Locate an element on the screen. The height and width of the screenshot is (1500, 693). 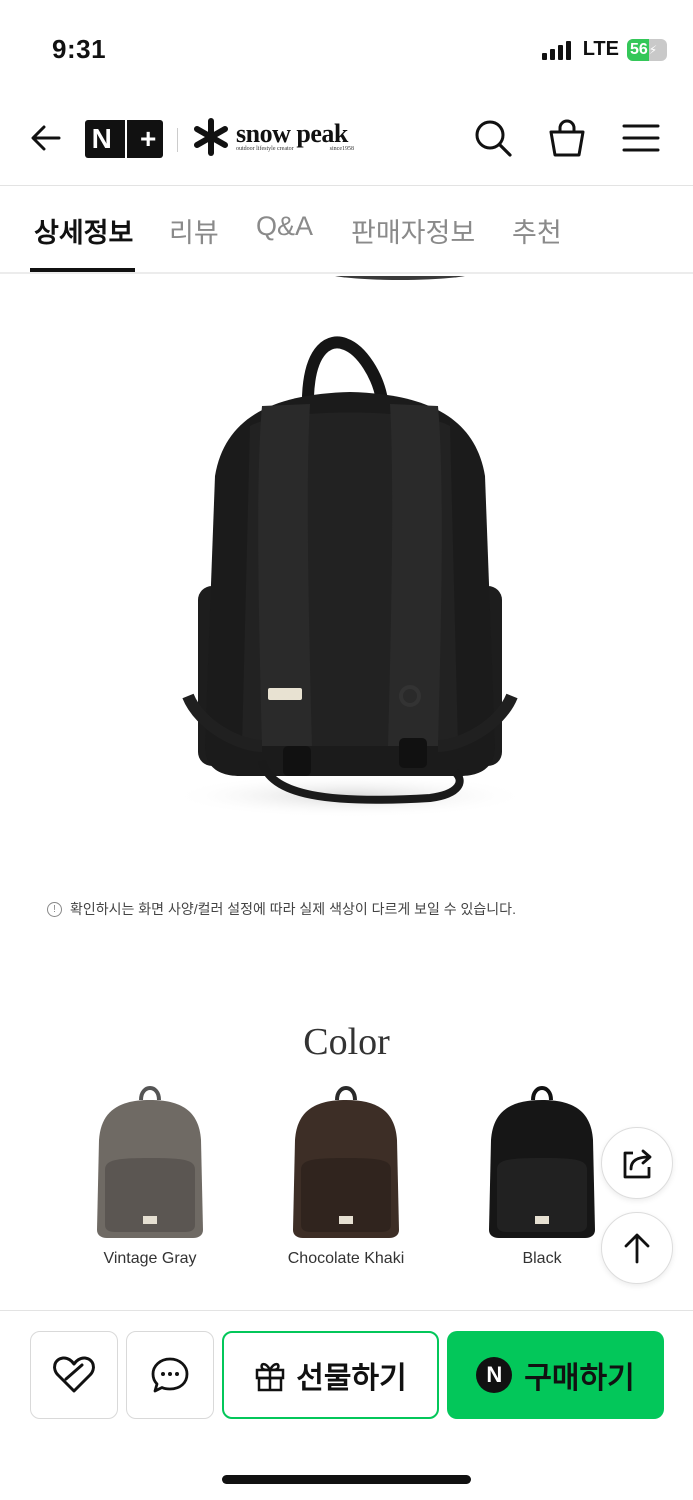
status-bar: 9:31 LTE 56 ⚡ is located at coordinates (346, 48).